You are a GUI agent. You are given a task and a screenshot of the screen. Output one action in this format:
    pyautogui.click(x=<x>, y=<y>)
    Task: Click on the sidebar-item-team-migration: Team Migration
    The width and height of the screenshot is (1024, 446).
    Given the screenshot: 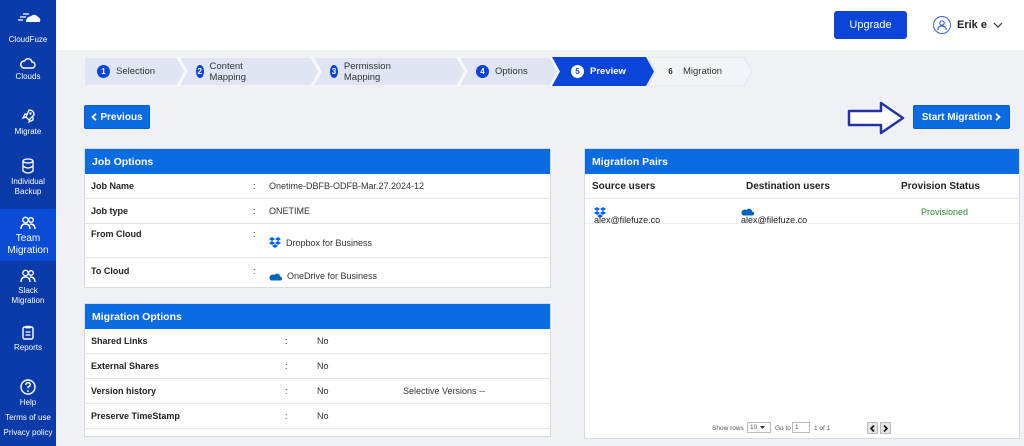 What is the action you would take?
    pyautogui.click(x=28, y=235)
    